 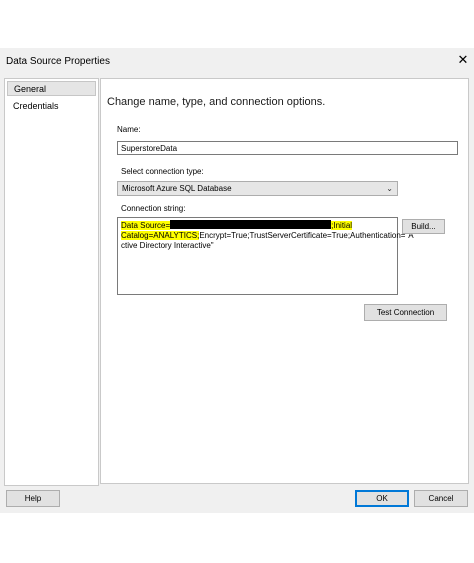 I want to click on chevron-down-icon: ⌄, so click(x=389, y=188).